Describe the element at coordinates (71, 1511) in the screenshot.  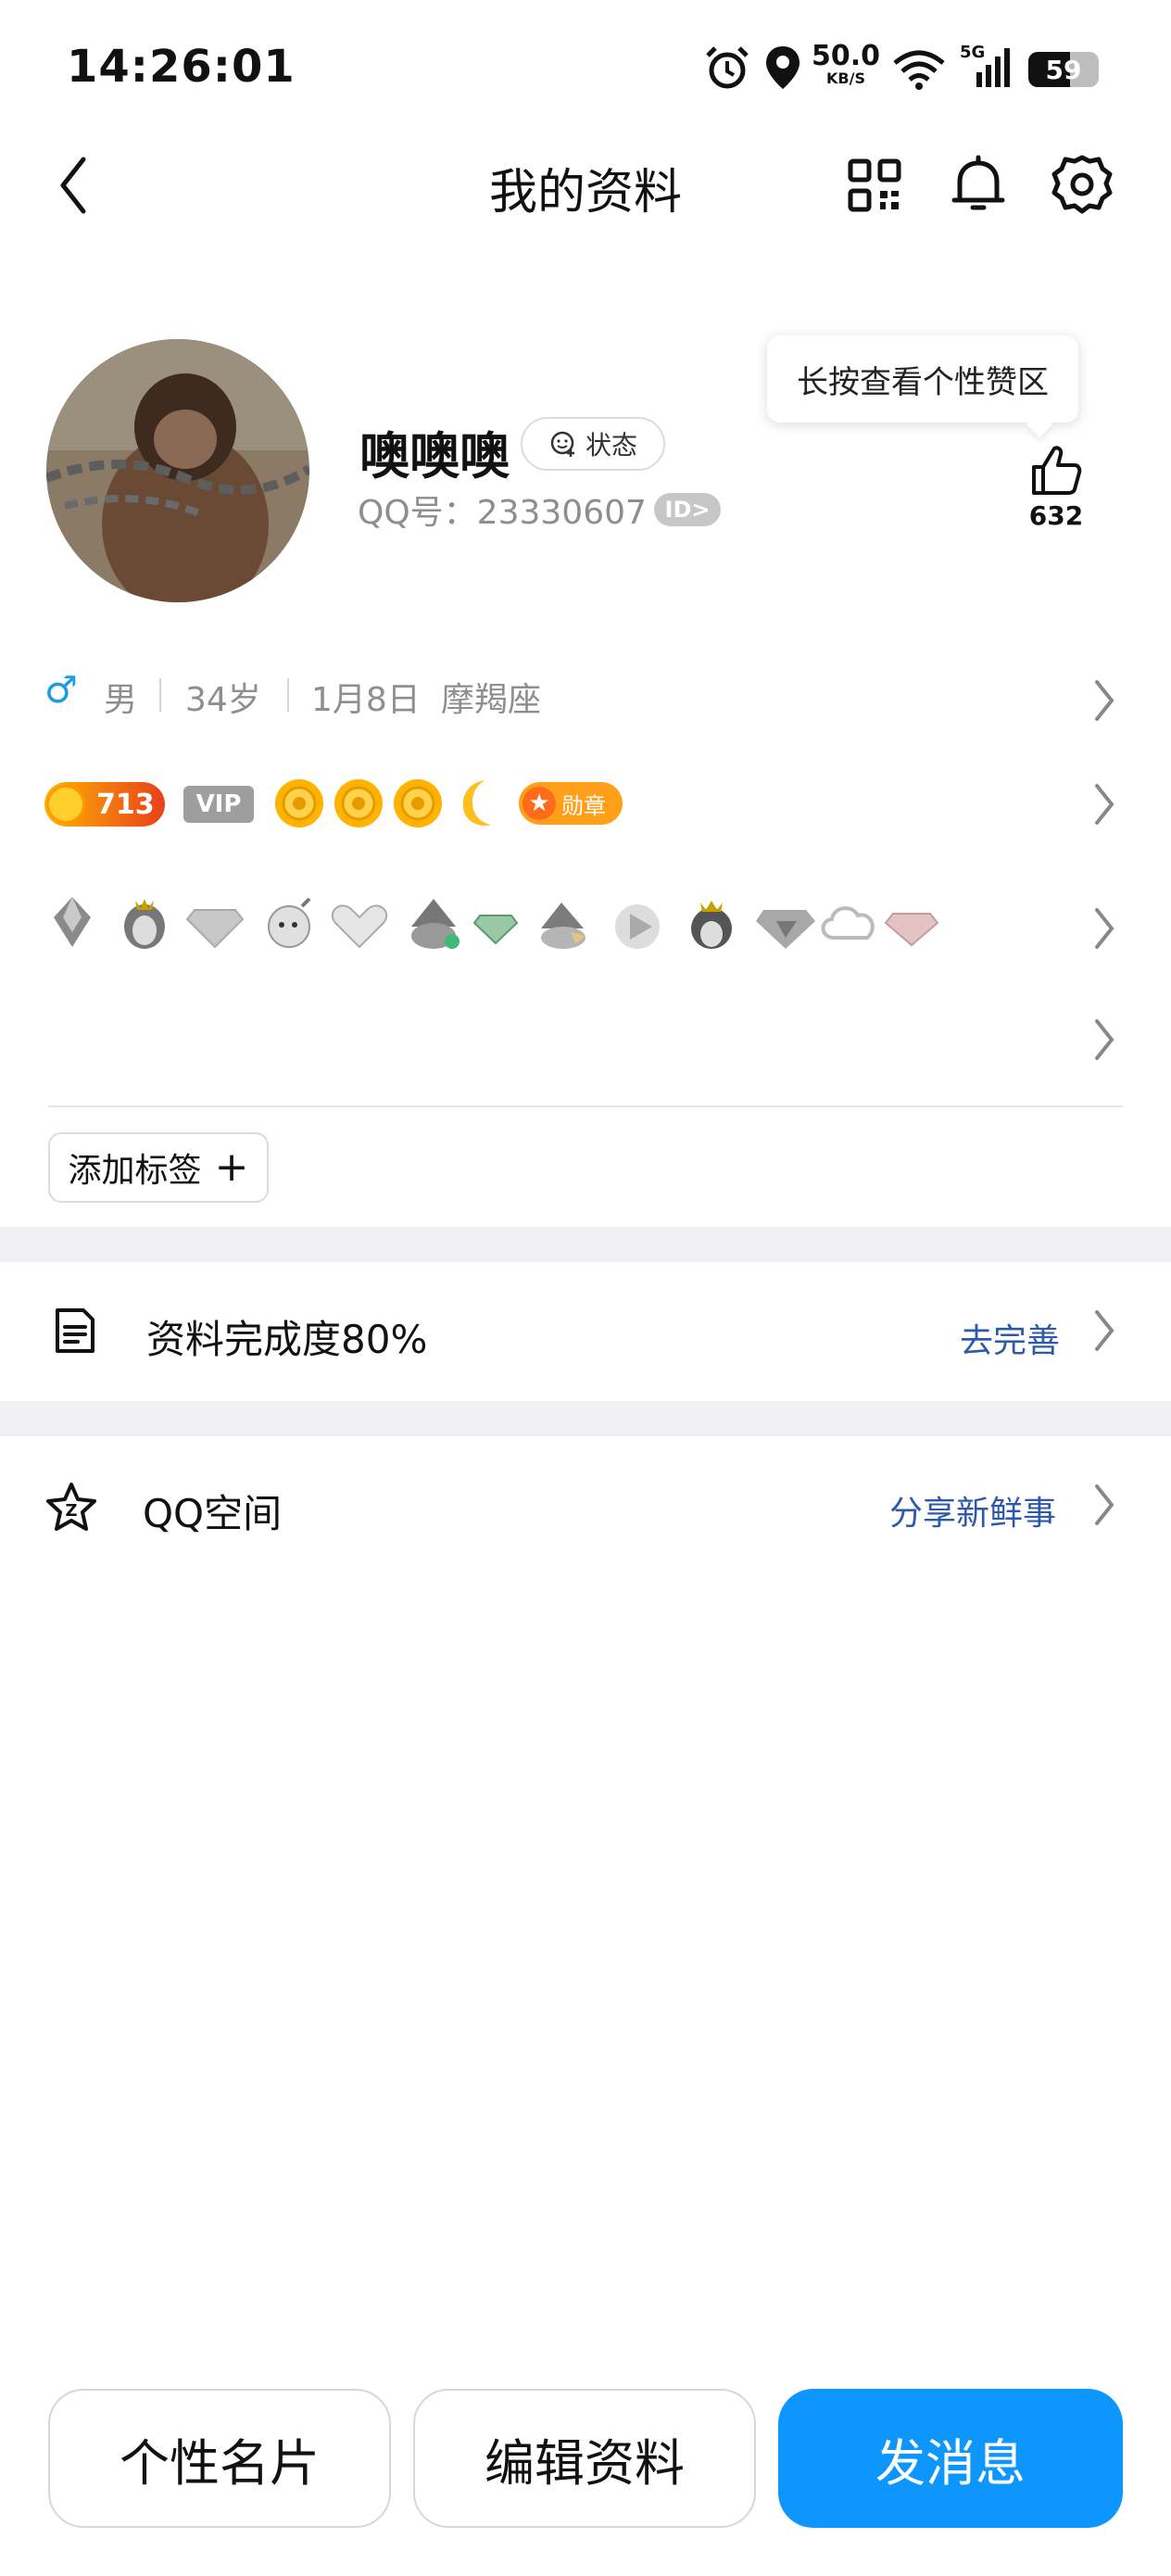
I see `svg-text: Z` at that location.